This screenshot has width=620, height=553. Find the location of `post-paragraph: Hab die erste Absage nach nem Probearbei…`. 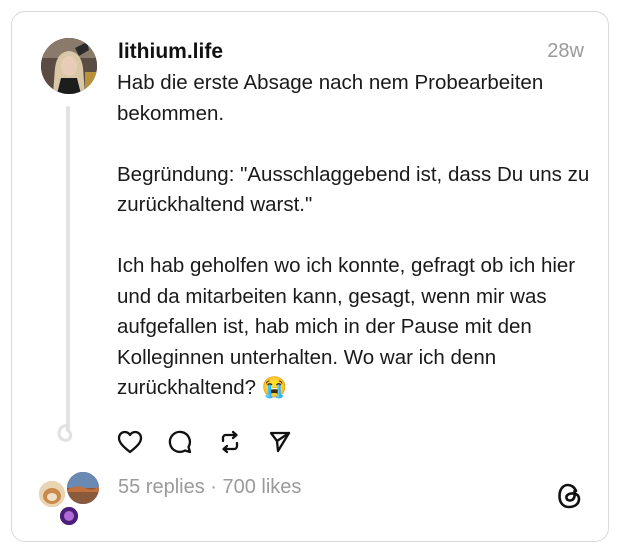

post-paragraph: Hab die erste Absage nach nem Probearbei… is located at coordinates (330, 98).